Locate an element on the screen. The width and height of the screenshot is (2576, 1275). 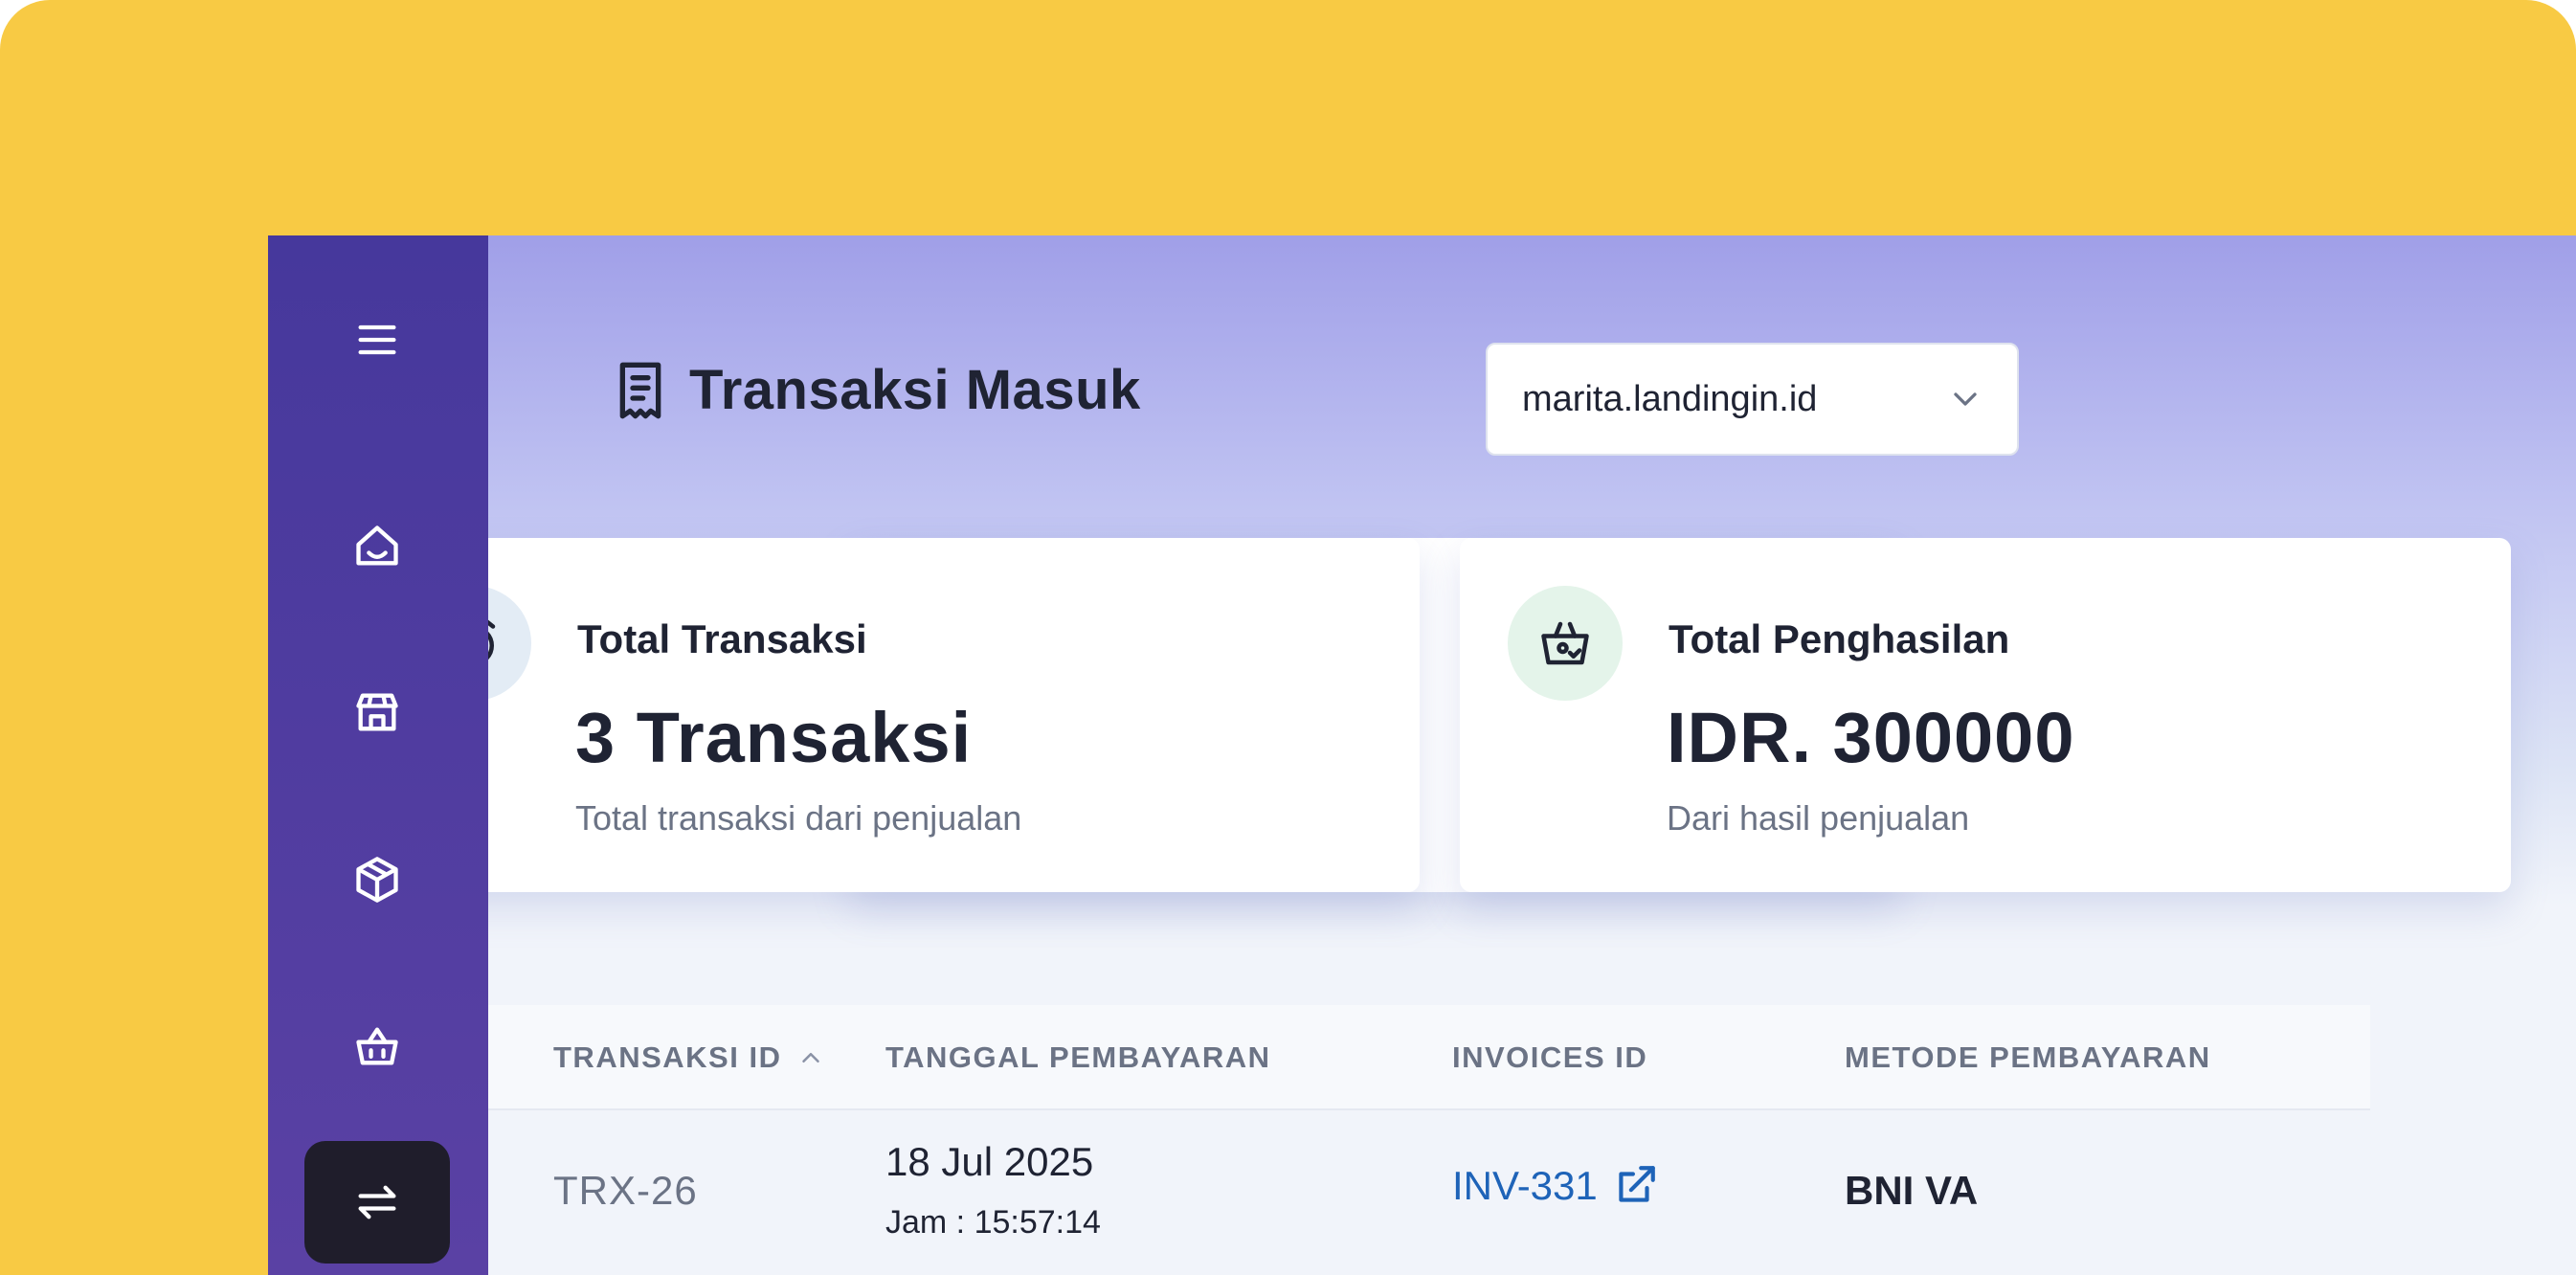
sidebar-item-orders is located at coordinates (377, 1046).